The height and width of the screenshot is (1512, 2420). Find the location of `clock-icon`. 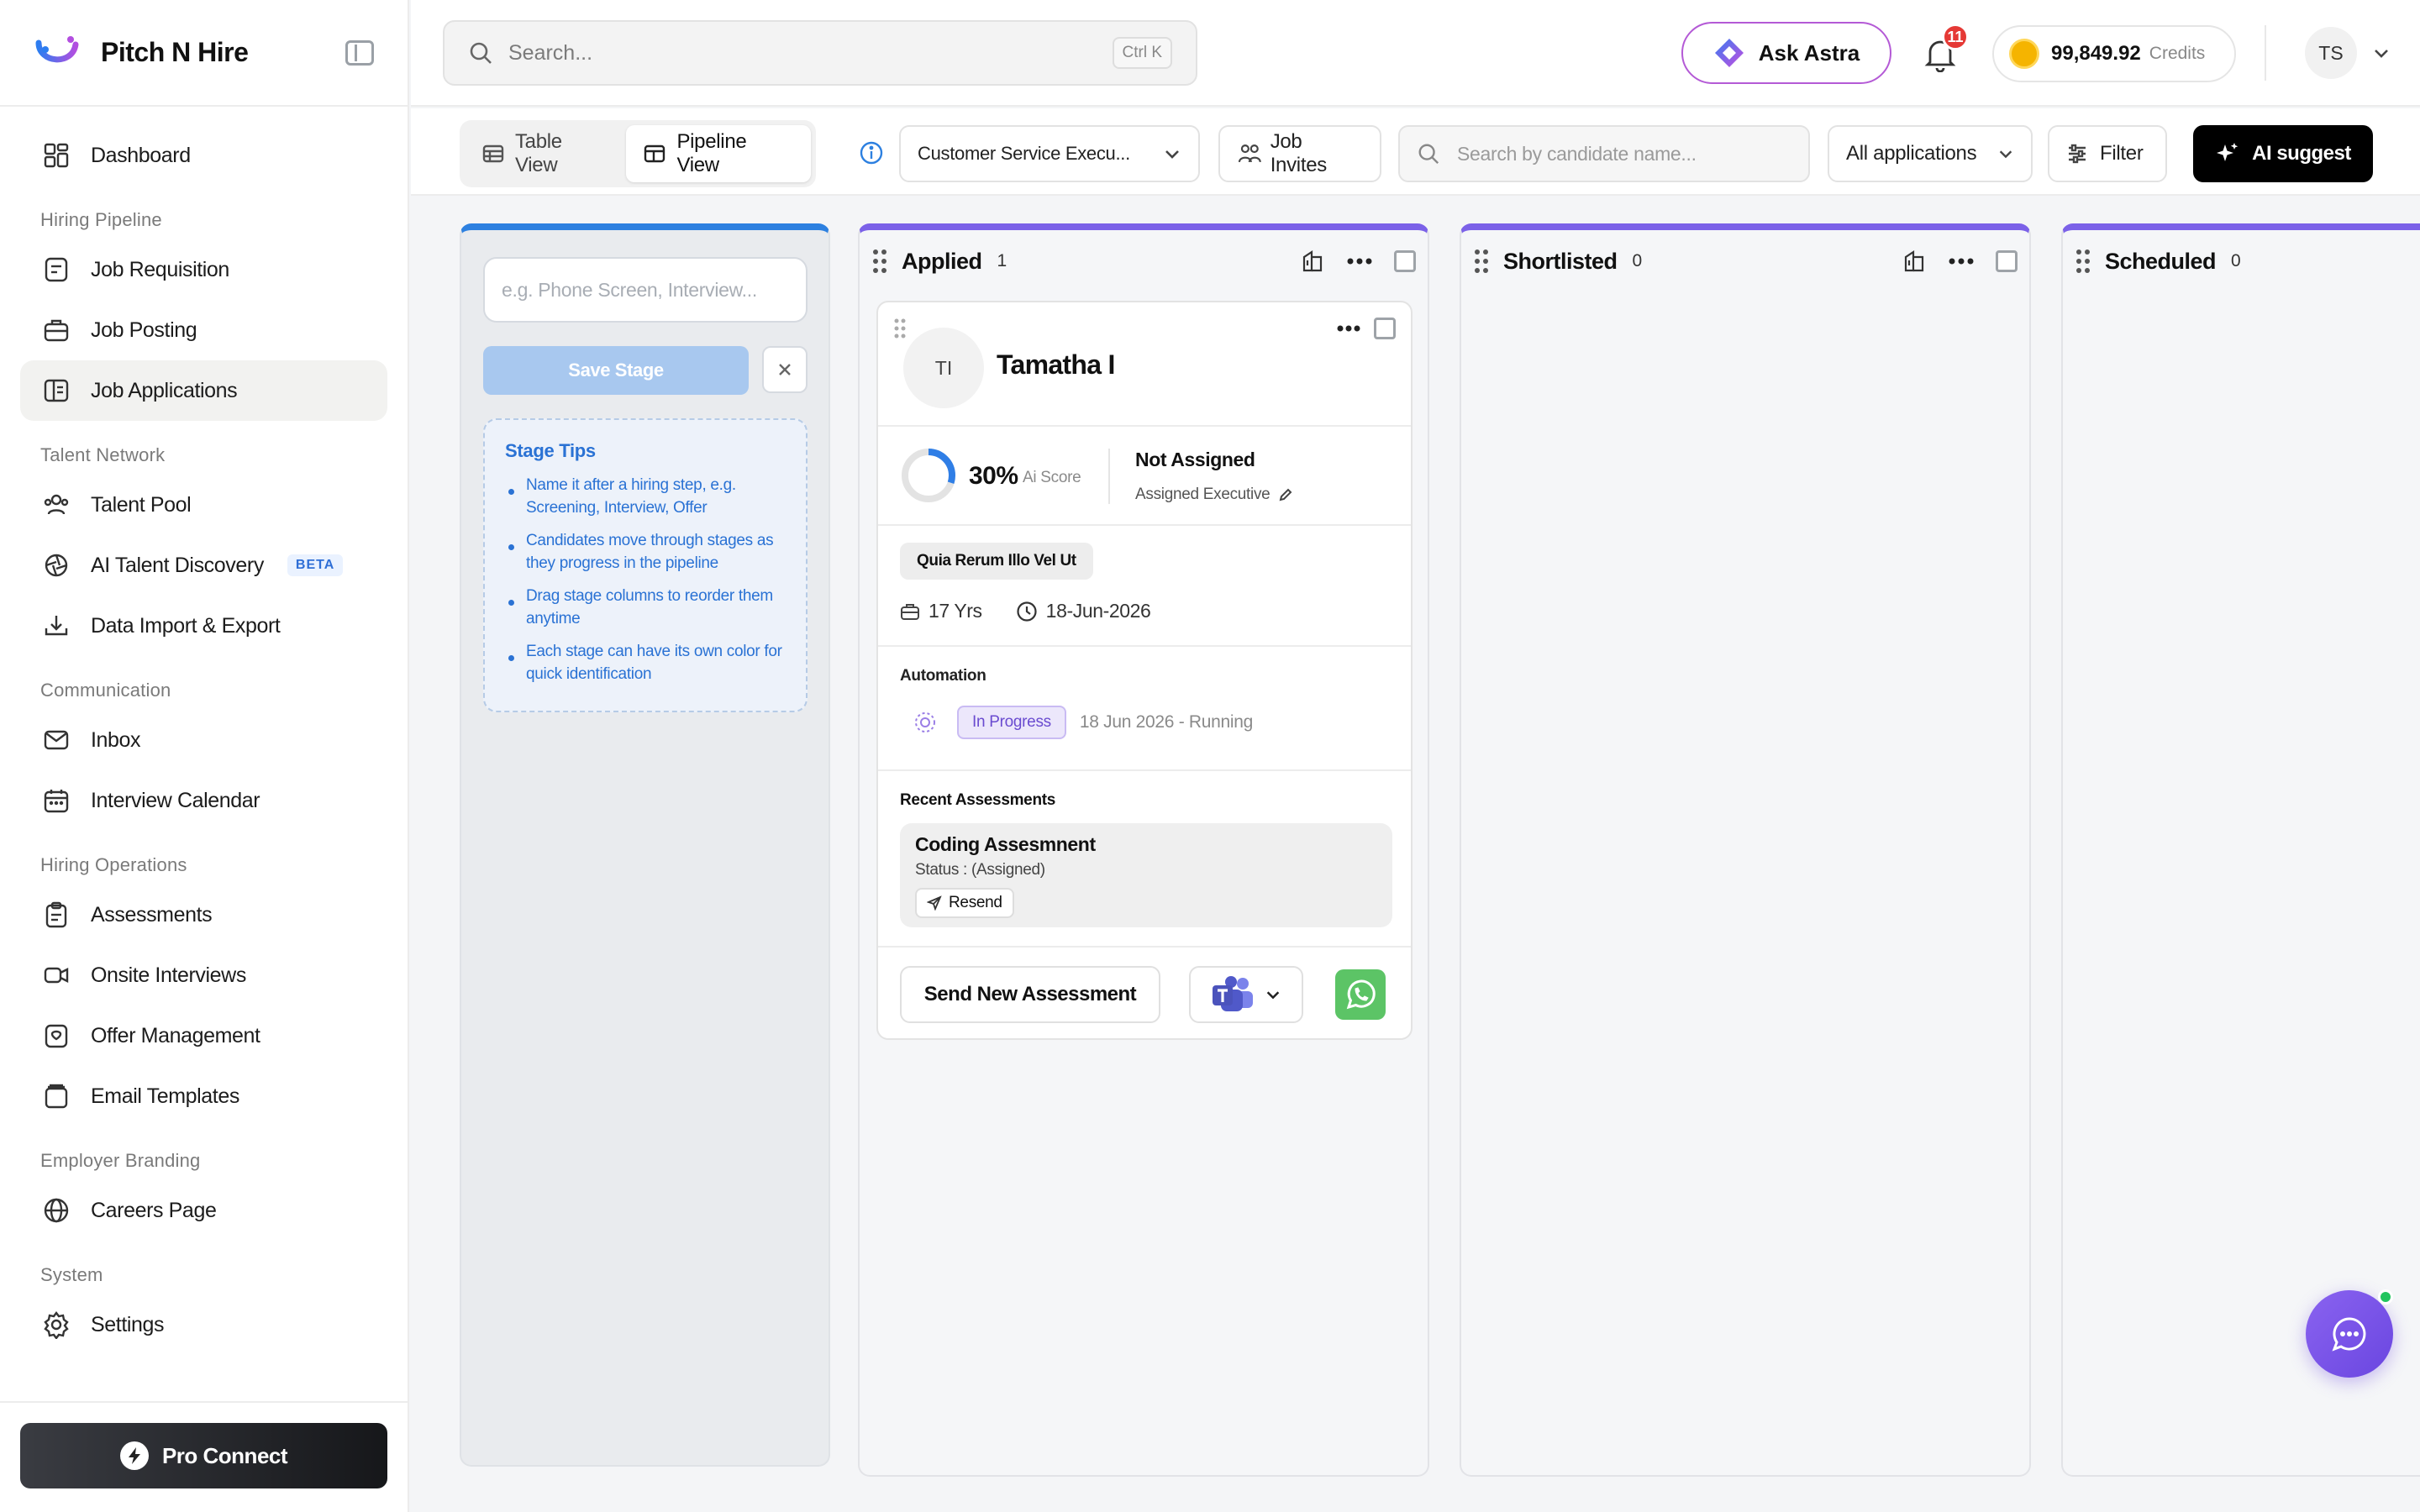

clock-icon is located at coordinates (1027, 611).